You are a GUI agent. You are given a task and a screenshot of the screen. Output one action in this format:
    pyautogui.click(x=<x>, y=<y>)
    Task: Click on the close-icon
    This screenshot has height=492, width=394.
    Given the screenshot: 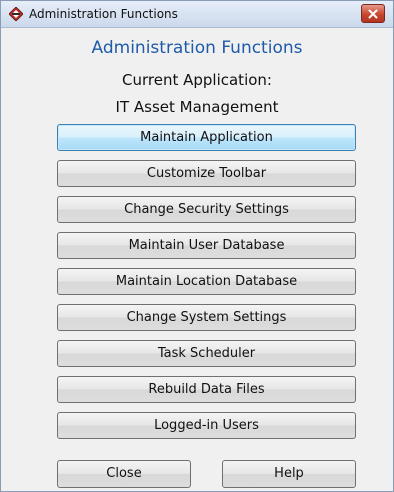 What is the action you would take?
    pyautogui.click(x=373, y=13)
    